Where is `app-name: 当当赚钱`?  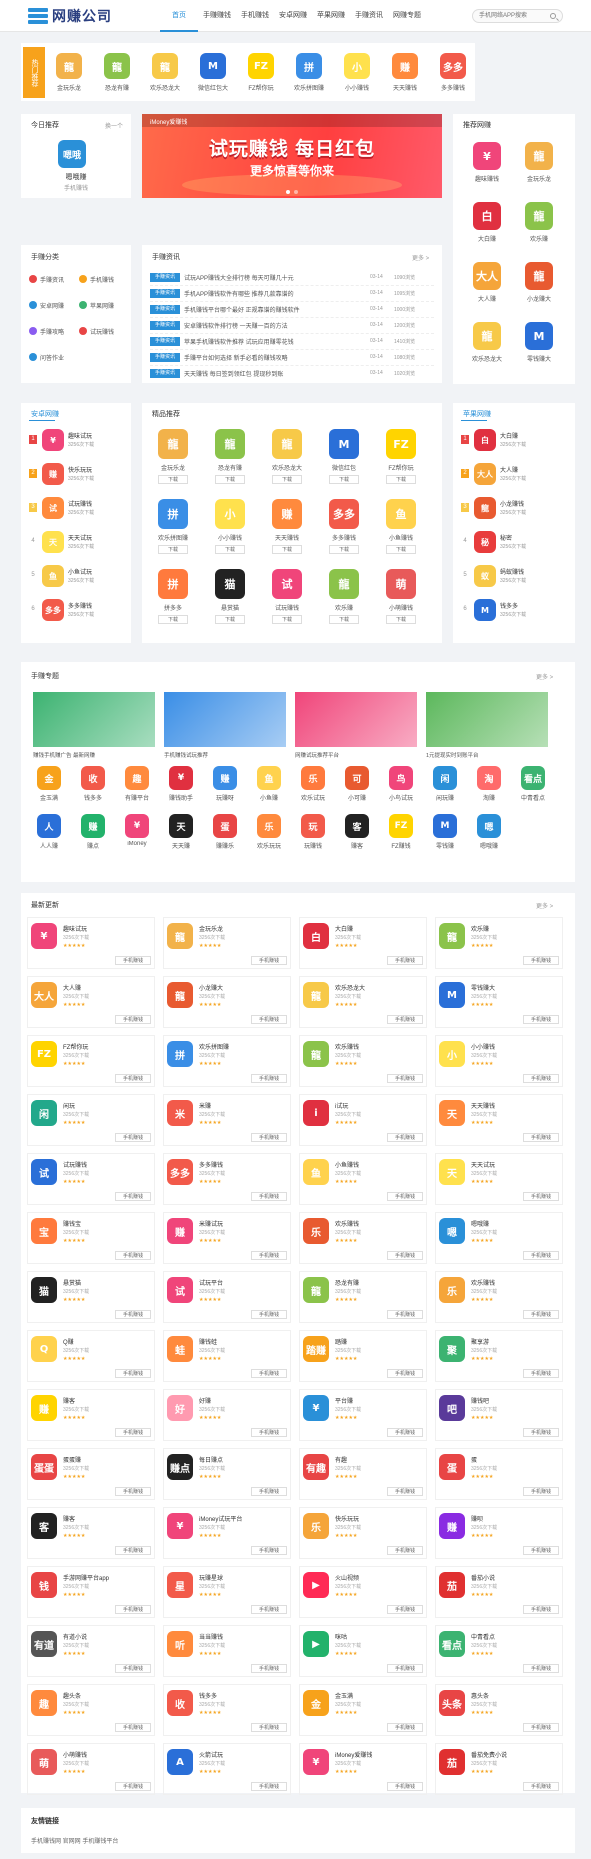 app-name: 当当赚钱 is located at coordinates (243, 1636).